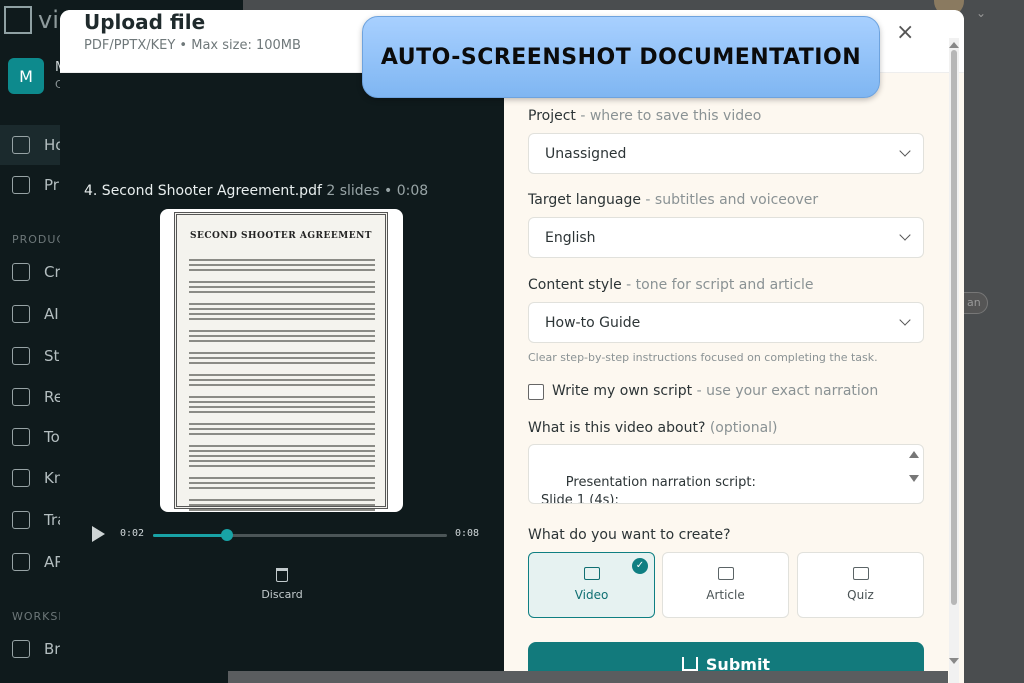 This screenshot has width=1024, height=683. Describe the element at coordinates (226, 535) in the screenshot. I see `seek-handle` at that location.